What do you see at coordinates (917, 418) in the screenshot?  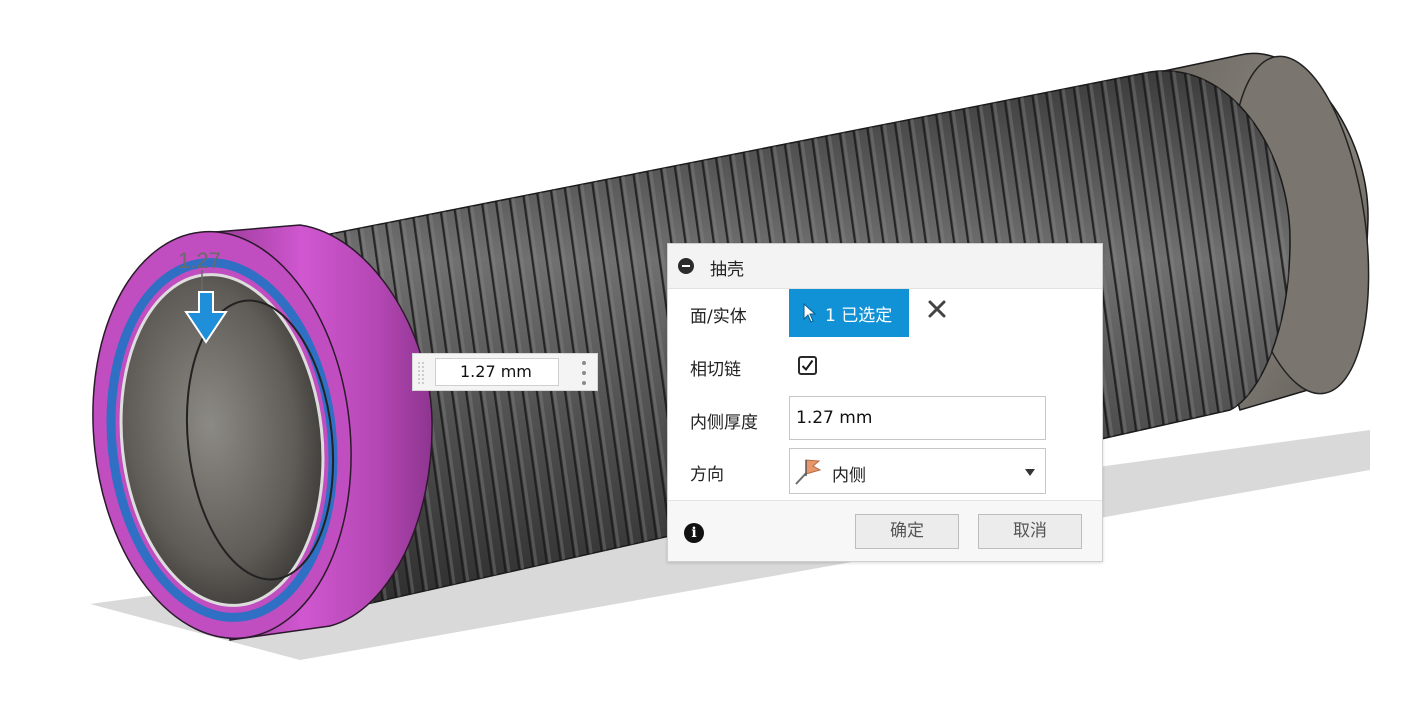 I see `inside-thickness-field: 1.27 mm` at bounding box center [917, 418].